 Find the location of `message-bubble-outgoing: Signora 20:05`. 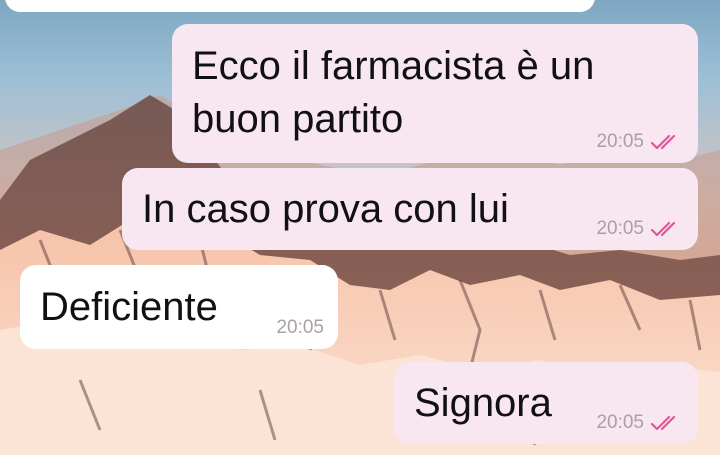

message-bubble-outgoing: Signora 20:05 is located at coordinates (546, 403).